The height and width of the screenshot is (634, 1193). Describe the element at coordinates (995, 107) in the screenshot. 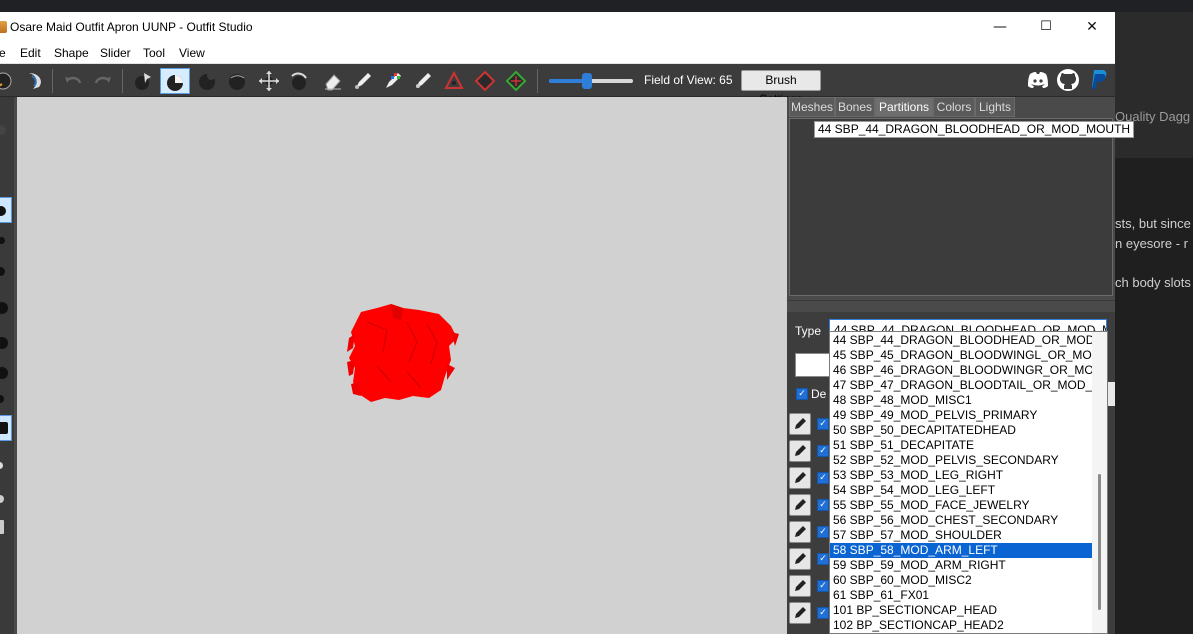

I see `tab-lights: Lights` at that location.